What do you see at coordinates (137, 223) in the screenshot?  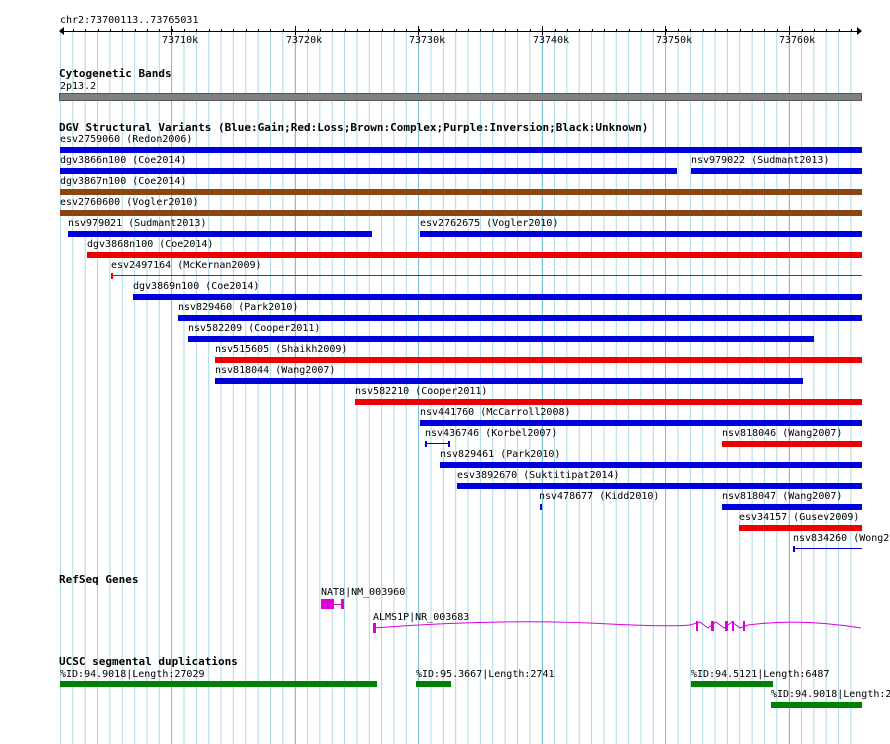 I see `dgv-feature-label: nsv979021 (Sudmant2013)` at bounding box center [137, 223].